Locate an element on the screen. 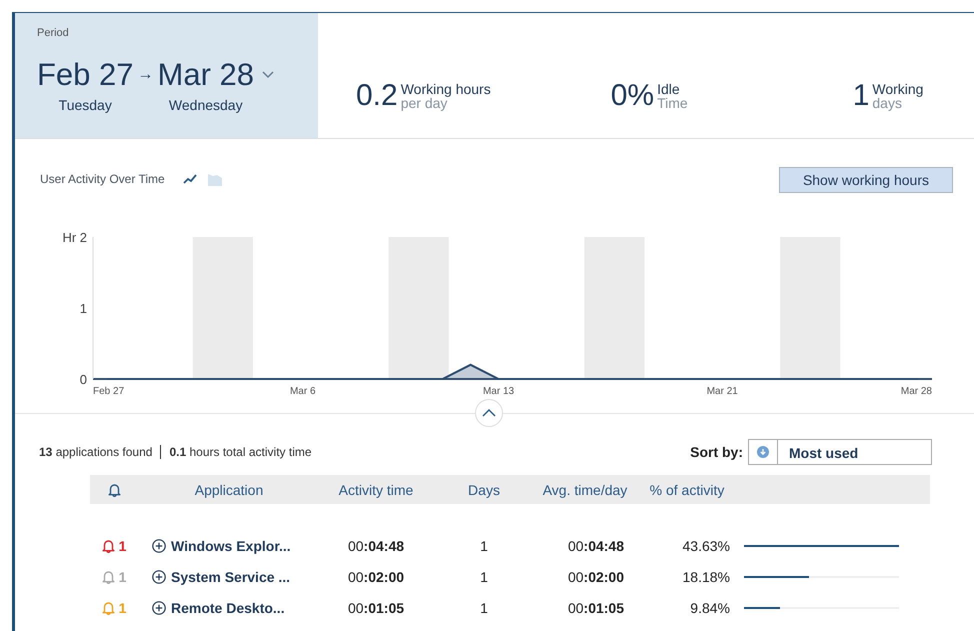 The height and width of the screenshot is (631, 974). stat-label: Idle is located at coordinates (669, 89).